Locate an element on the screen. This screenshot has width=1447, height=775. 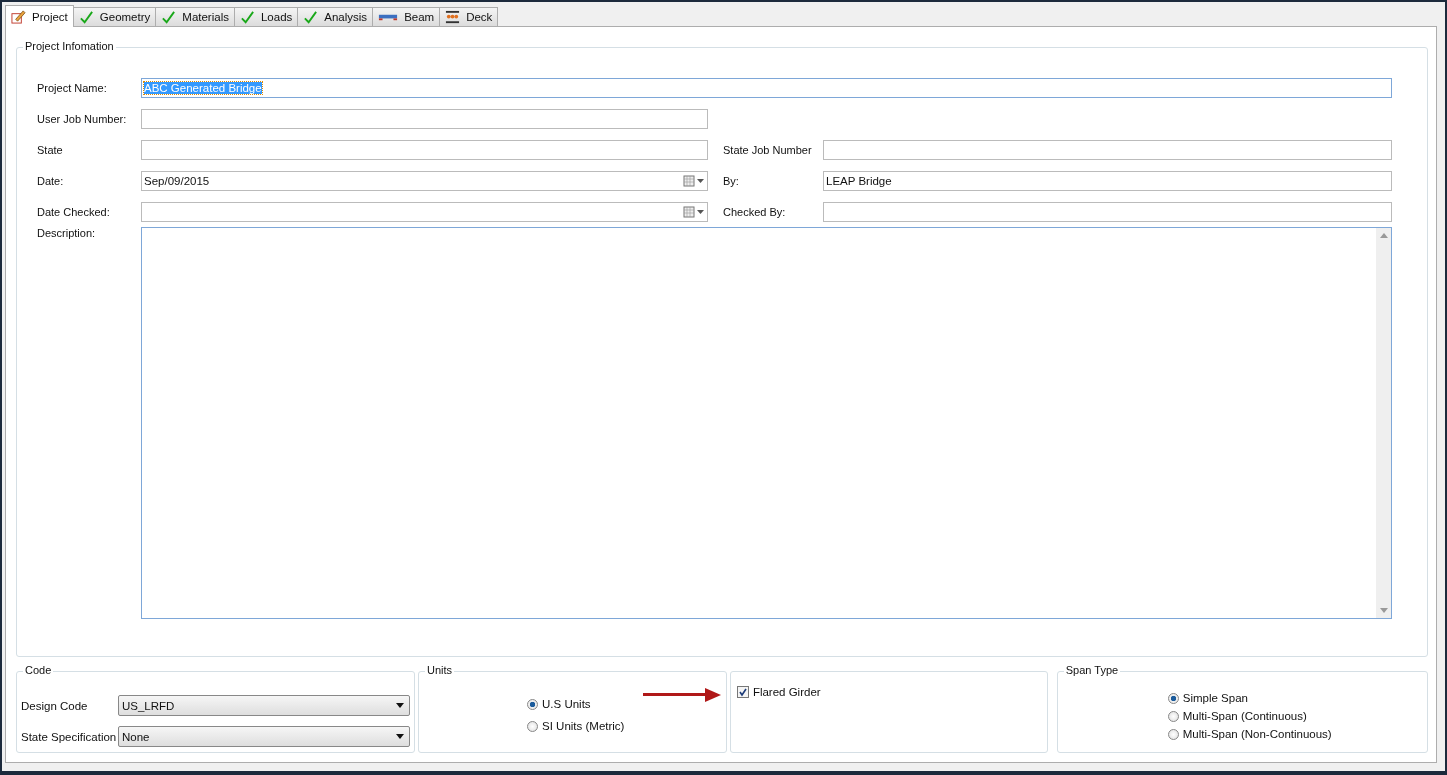
field-label: Date Checked: is located at coordinates (74, 211).